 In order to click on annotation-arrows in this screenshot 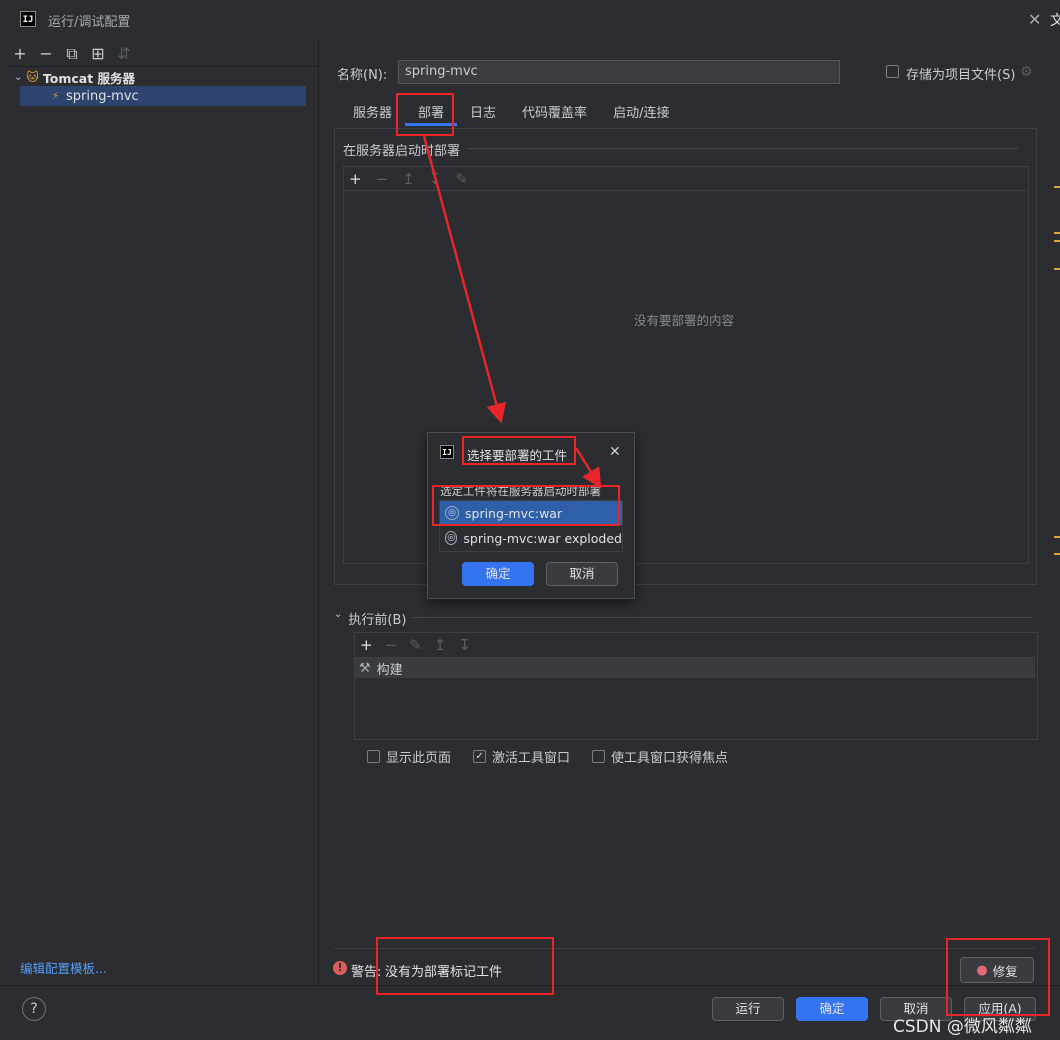, I will do `click(512, 312)`.